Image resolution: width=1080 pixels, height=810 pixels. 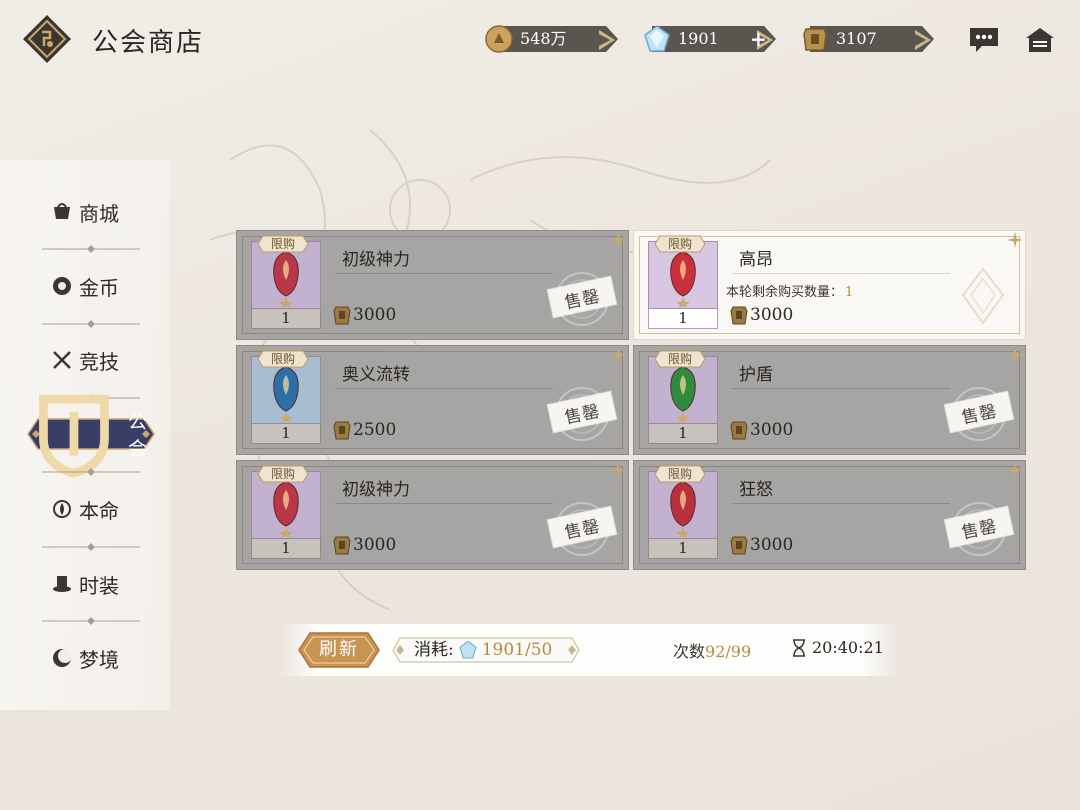 What do you see at coordinates (62, 584) in the screenshot?
I see `hat-icon` at bounding box center [62, 584].